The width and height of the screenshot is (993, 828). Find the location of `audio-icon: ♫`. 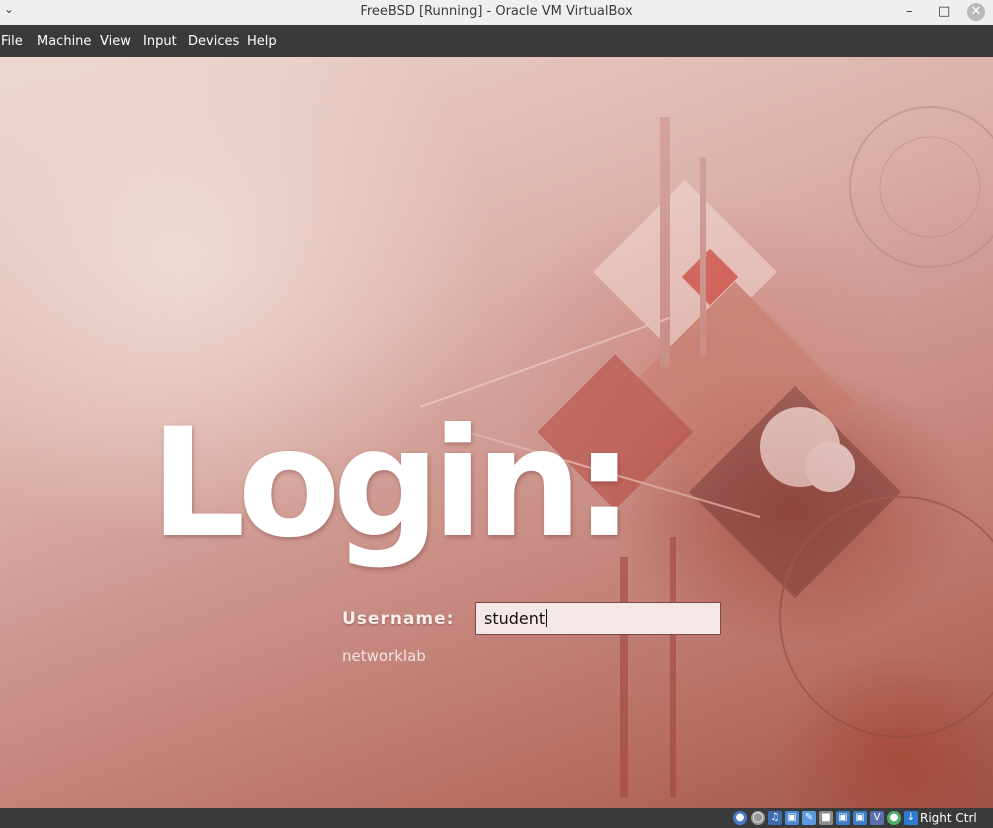

audio-icon: ♫ is located at coordinates (775, 818).